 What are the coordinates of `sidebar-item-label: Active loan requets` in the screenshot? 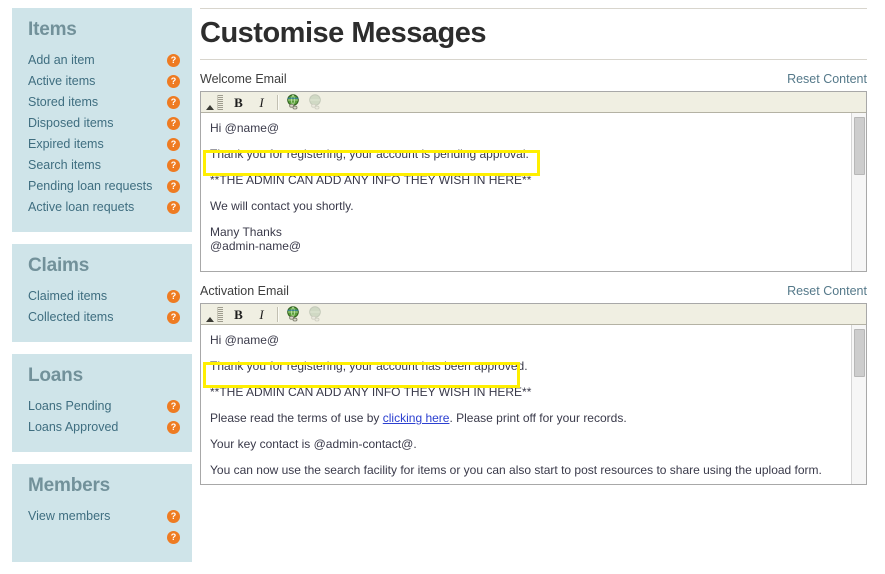 It's located at (81, 206).